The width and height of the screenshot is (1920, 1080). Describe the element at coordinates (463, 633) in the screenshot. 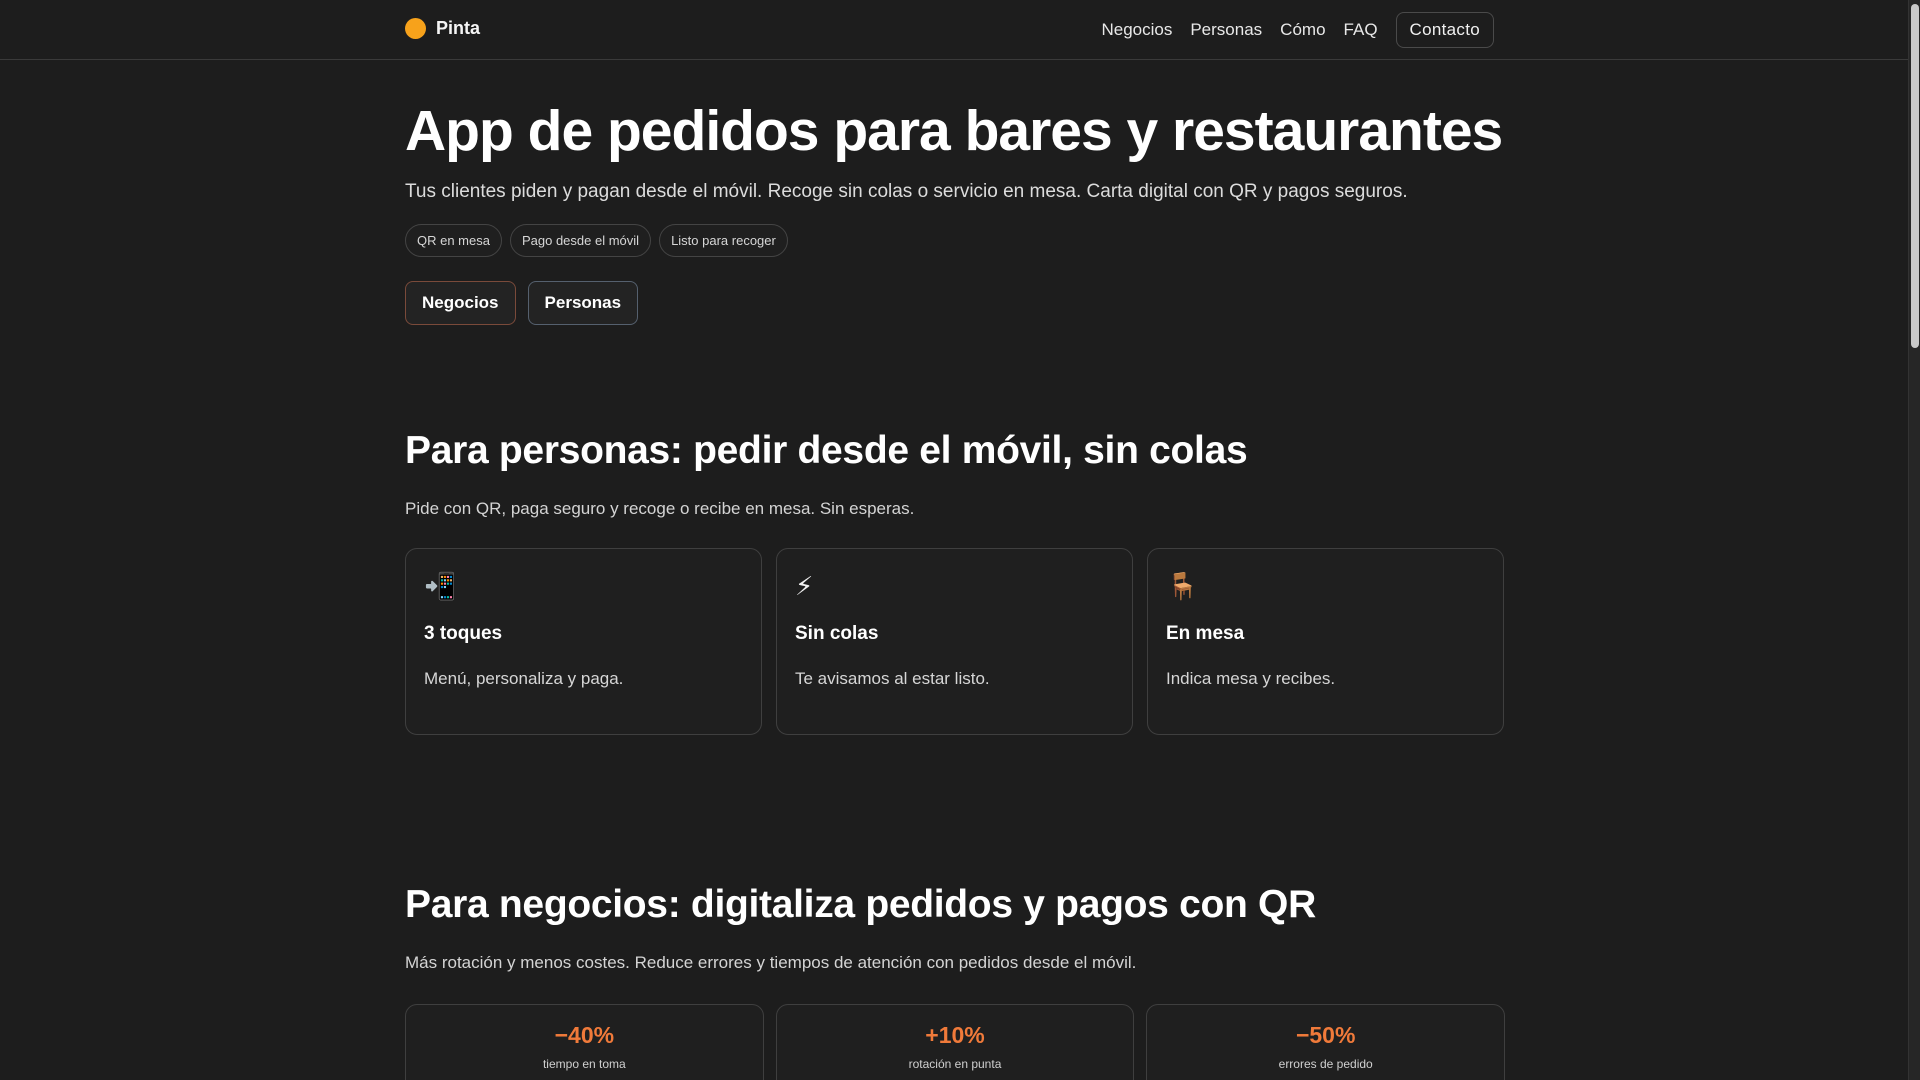

I see `feature-card-title: 3 toques` at that location.